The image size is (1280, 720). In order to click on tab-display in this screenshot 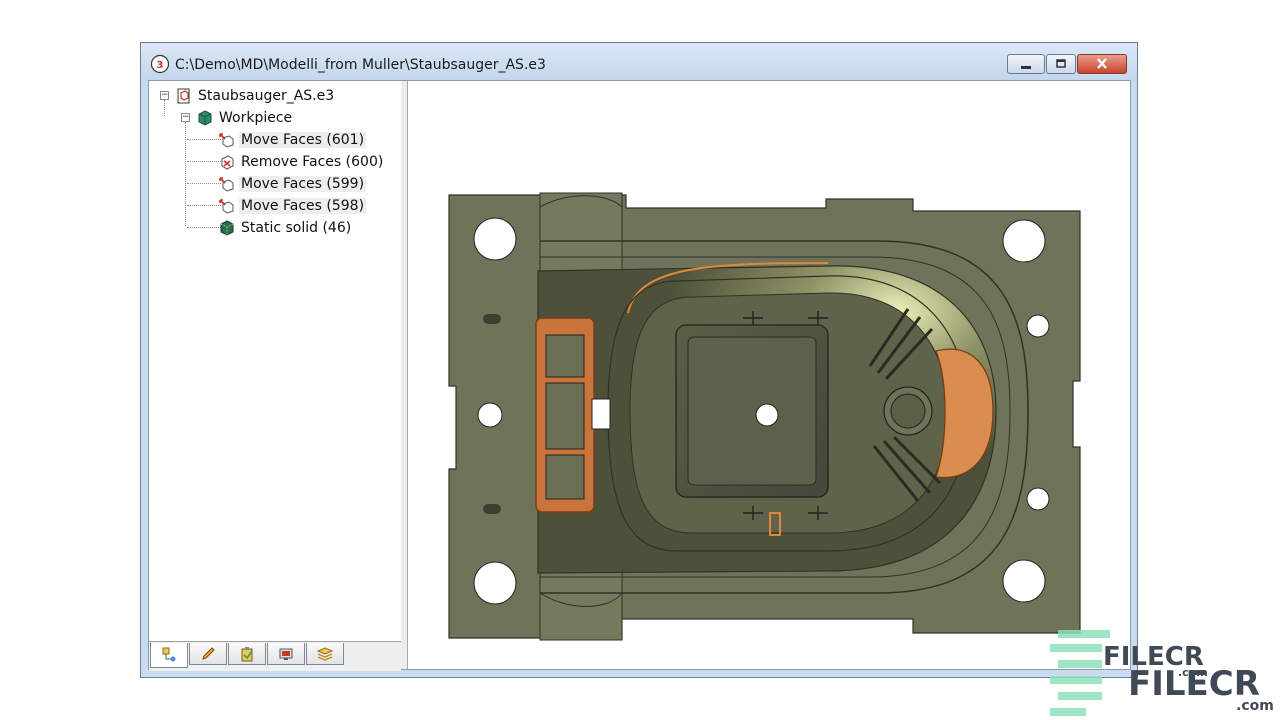, I will do `click(286, 654)`.